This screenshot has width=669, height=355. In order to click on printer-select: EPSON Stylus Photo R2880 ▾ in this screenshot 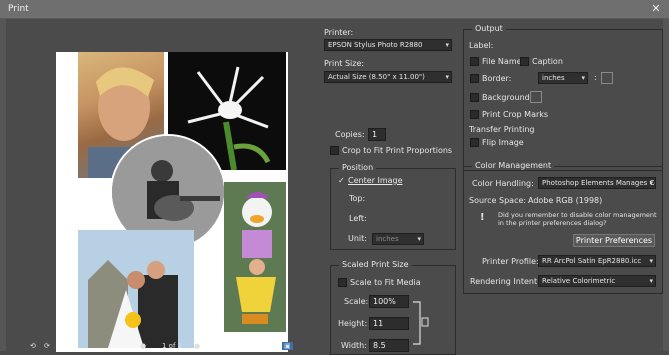, I will do `click(388, 45)`.